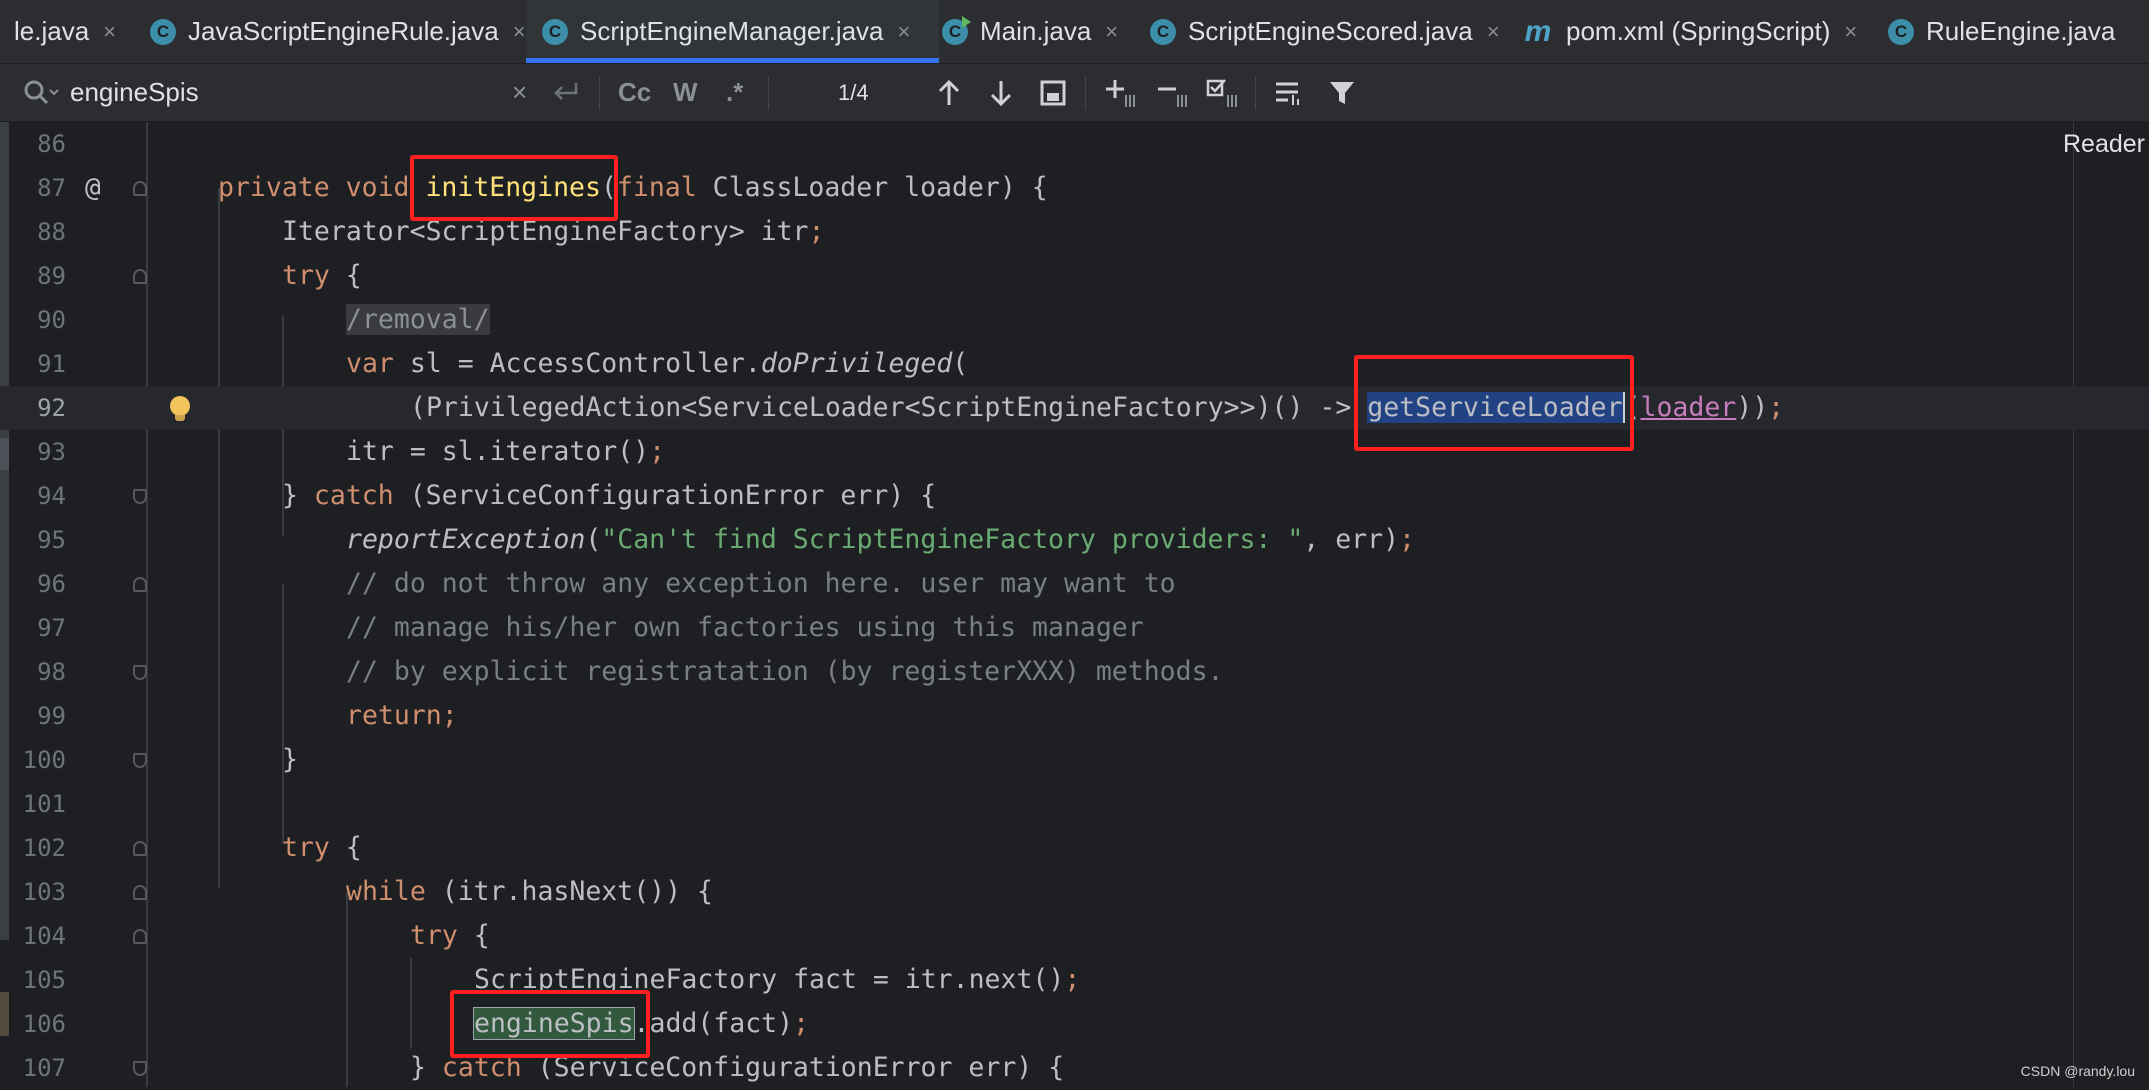  Describe the element at coordinates (343, 31) in the screenshot. I see `tab-label: JavaScriptEngineRule.java` at that location.